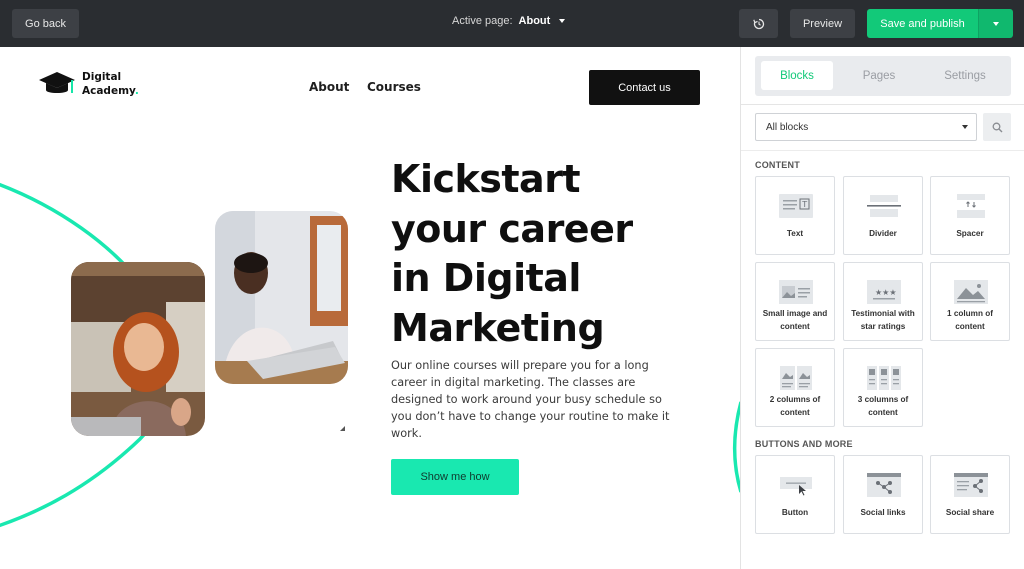 Image resolution: width=1024 pixels, height=569 pixels. I want to click on save-and-publish-button: Save and publish, so click(922, 23).